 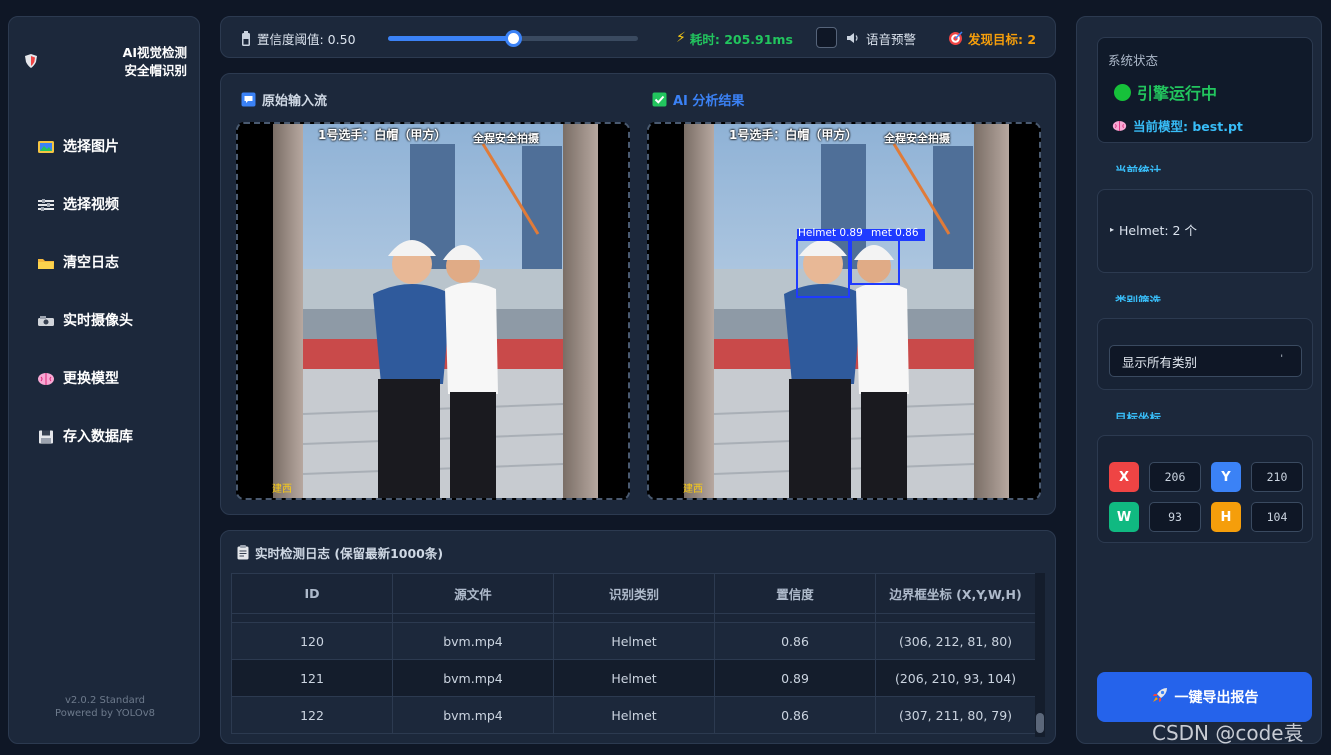 I want to click on powered-text: Powered by YOLOv8, so click(x=105, y=713).